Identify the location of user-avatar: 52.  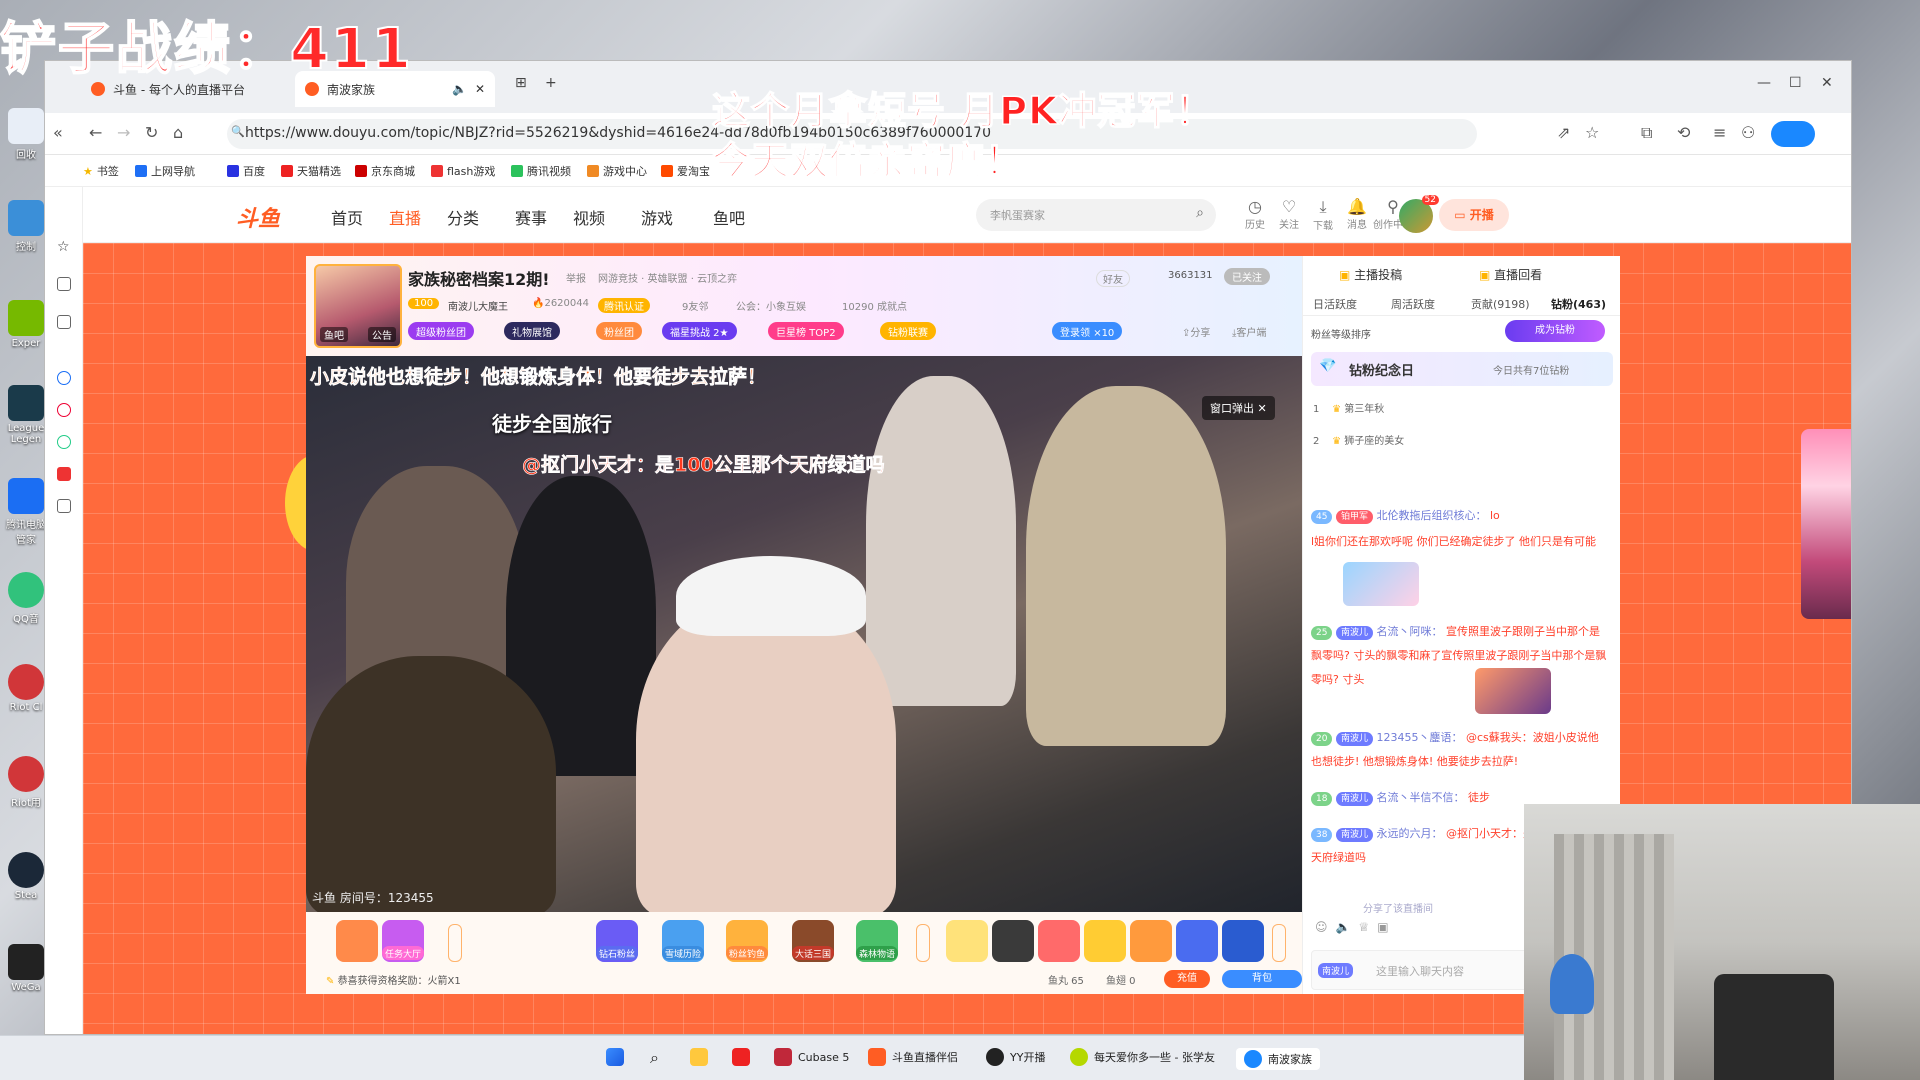
(1419, 214).